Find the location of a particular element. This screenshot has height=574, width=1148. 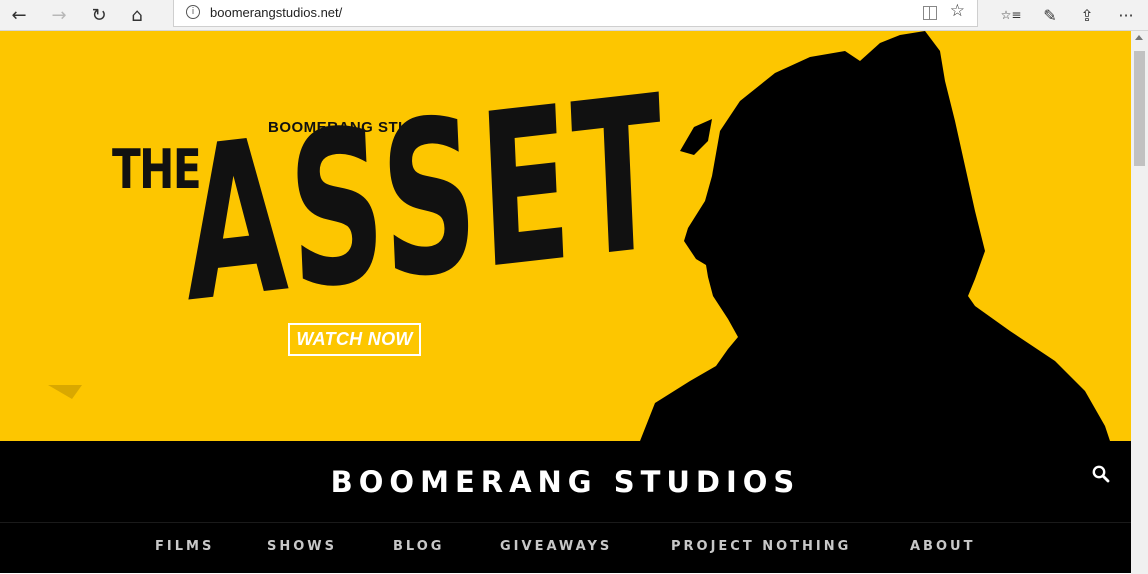

home-button: ⌂ is located at coordinates (137, 15).